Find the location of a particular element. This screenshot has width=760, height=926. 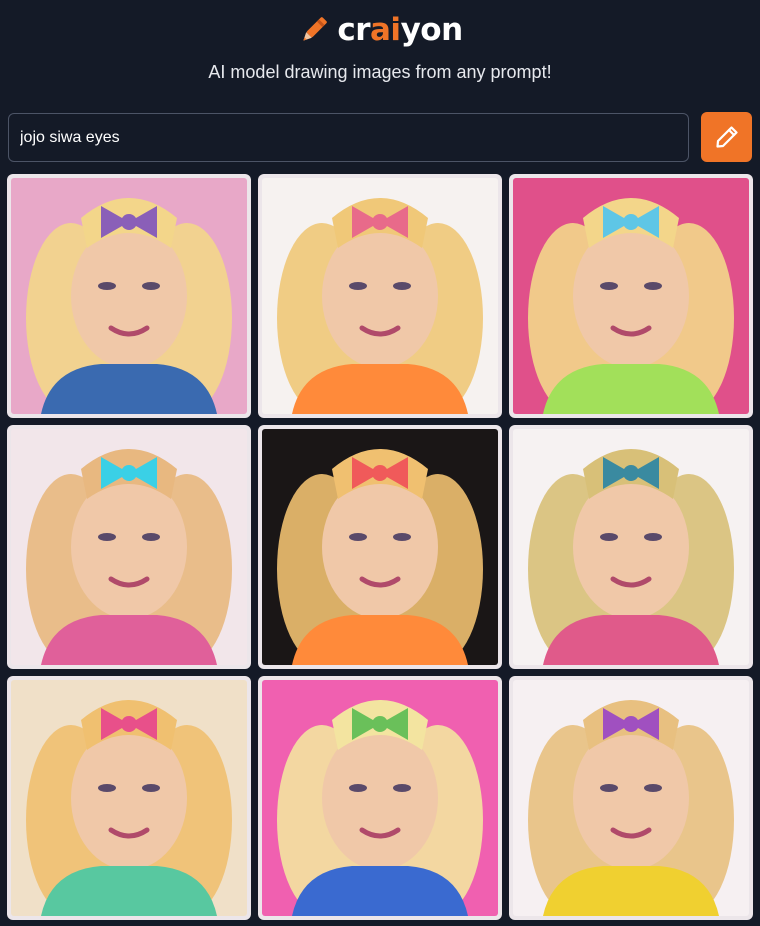

tagline: AI model drawing images from any prompt! is located at coordinates (380, 72).